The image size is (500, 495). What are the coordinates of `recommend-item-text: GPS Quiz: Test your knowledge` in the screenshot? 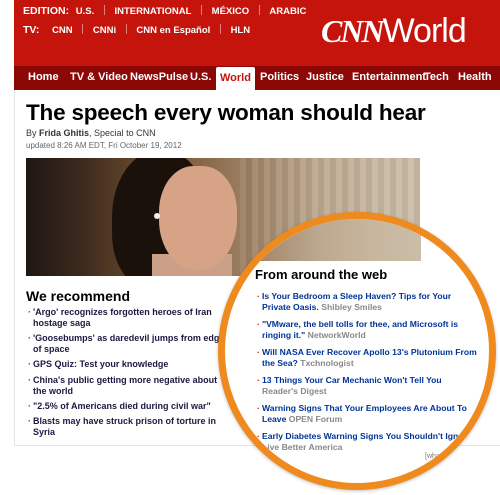 It's located at (101, 364).